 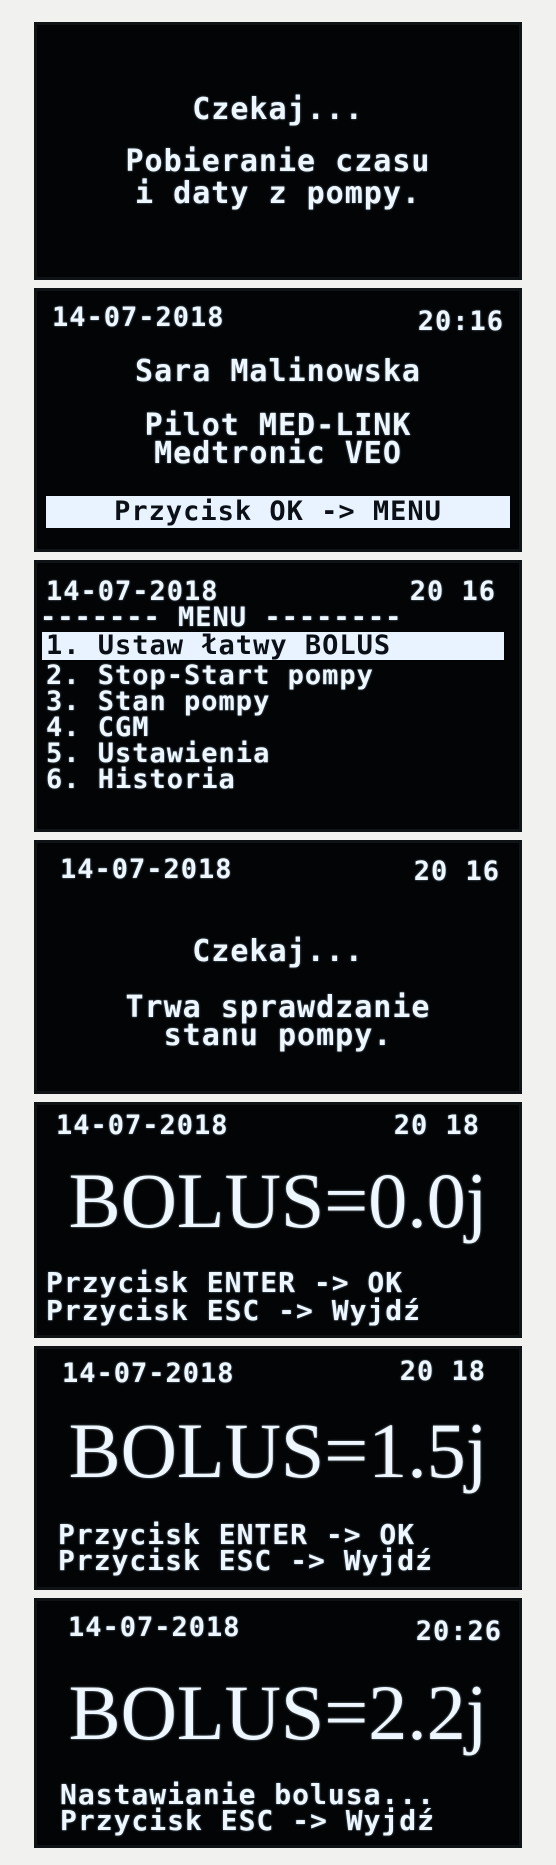 What do you see at coordinates (141, 779) in the screenshot?
I see `menu-item-history: 6. Historia` at bounding box center [141, 779].